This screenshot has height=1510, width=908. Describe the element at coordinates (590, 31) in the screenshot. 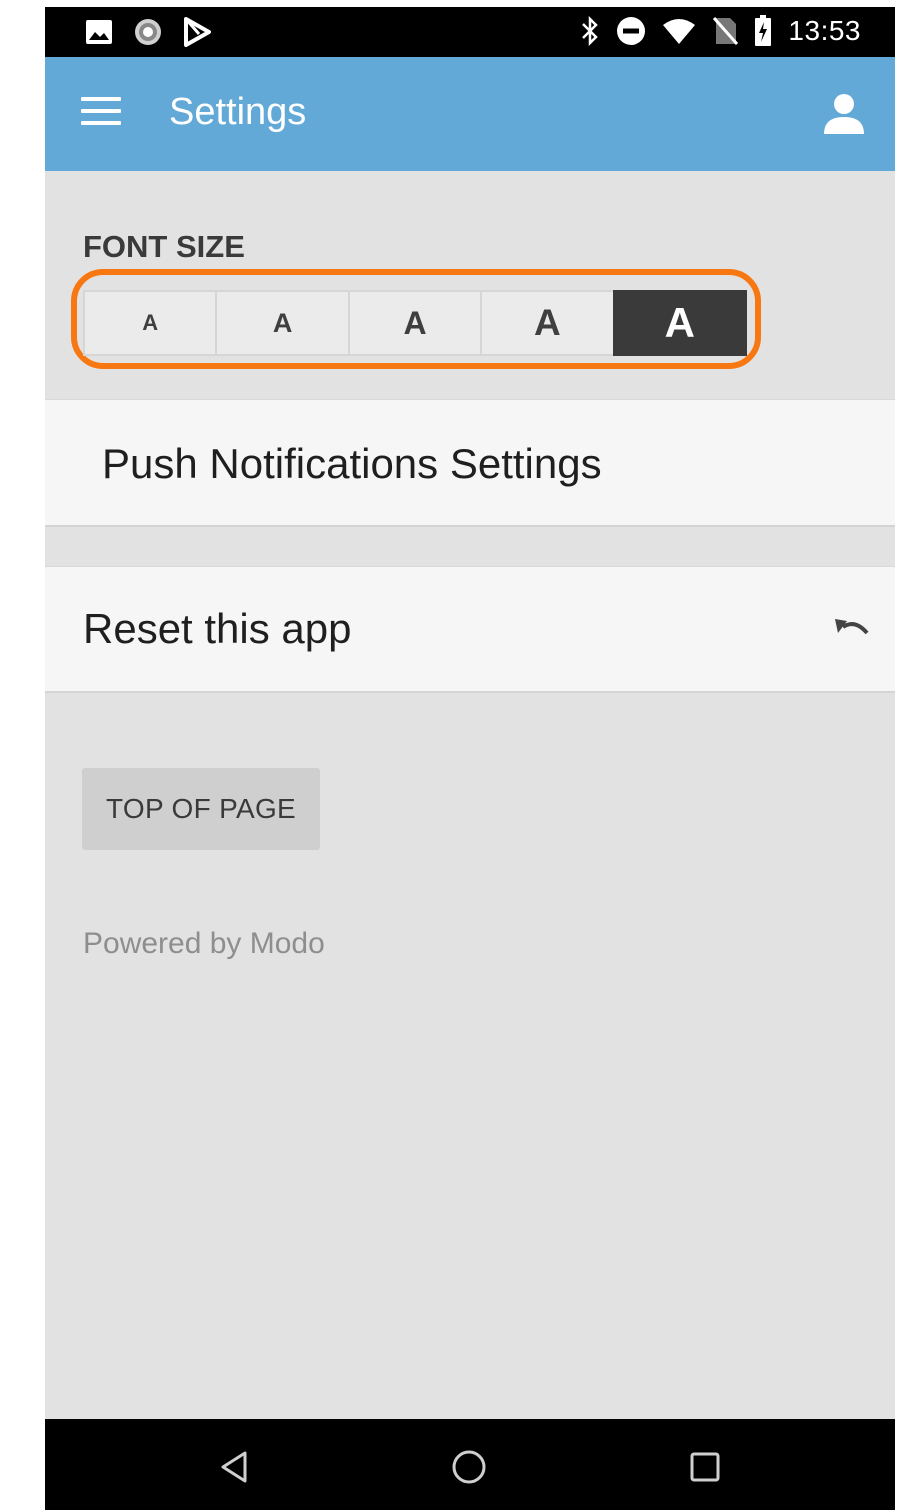

I see `bluetooth-icon` at that location.